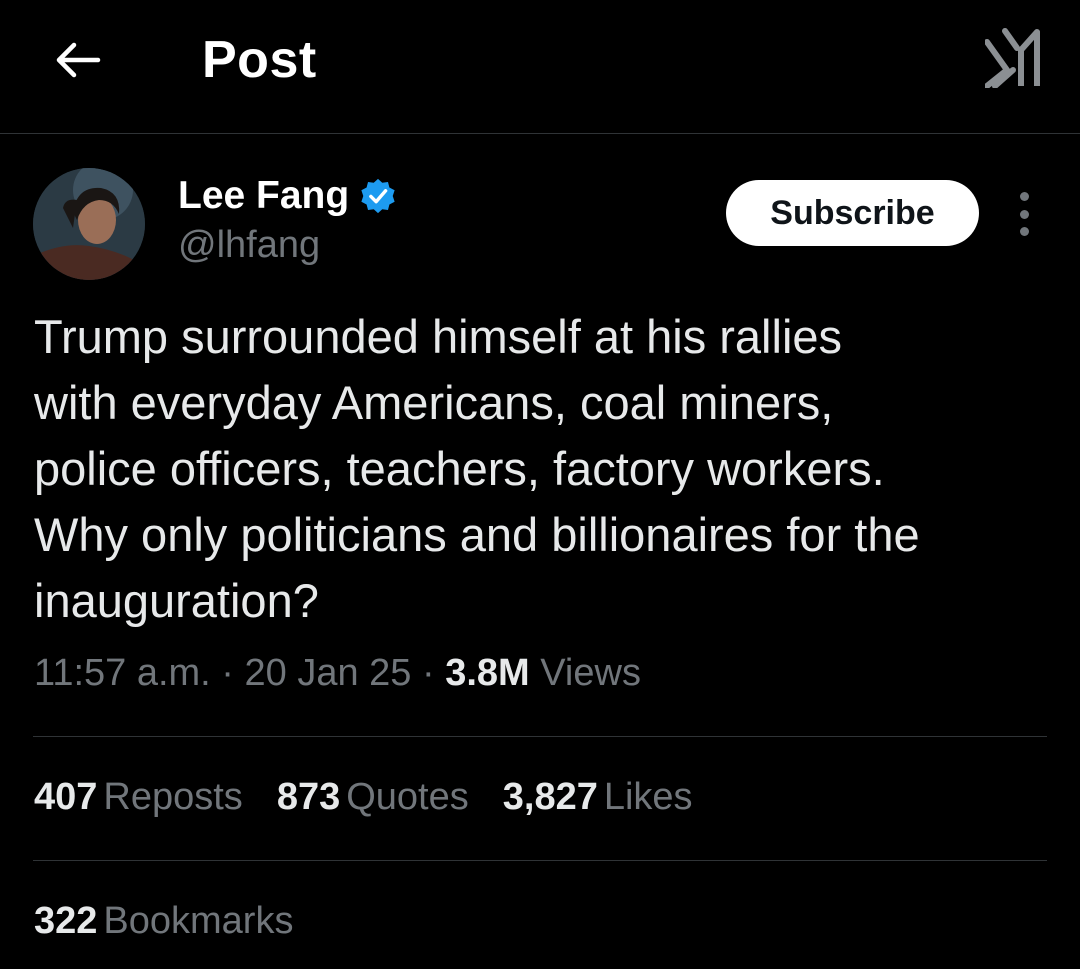  I want to click on quotes-stat: 873 Quotes, so click(373, 797).